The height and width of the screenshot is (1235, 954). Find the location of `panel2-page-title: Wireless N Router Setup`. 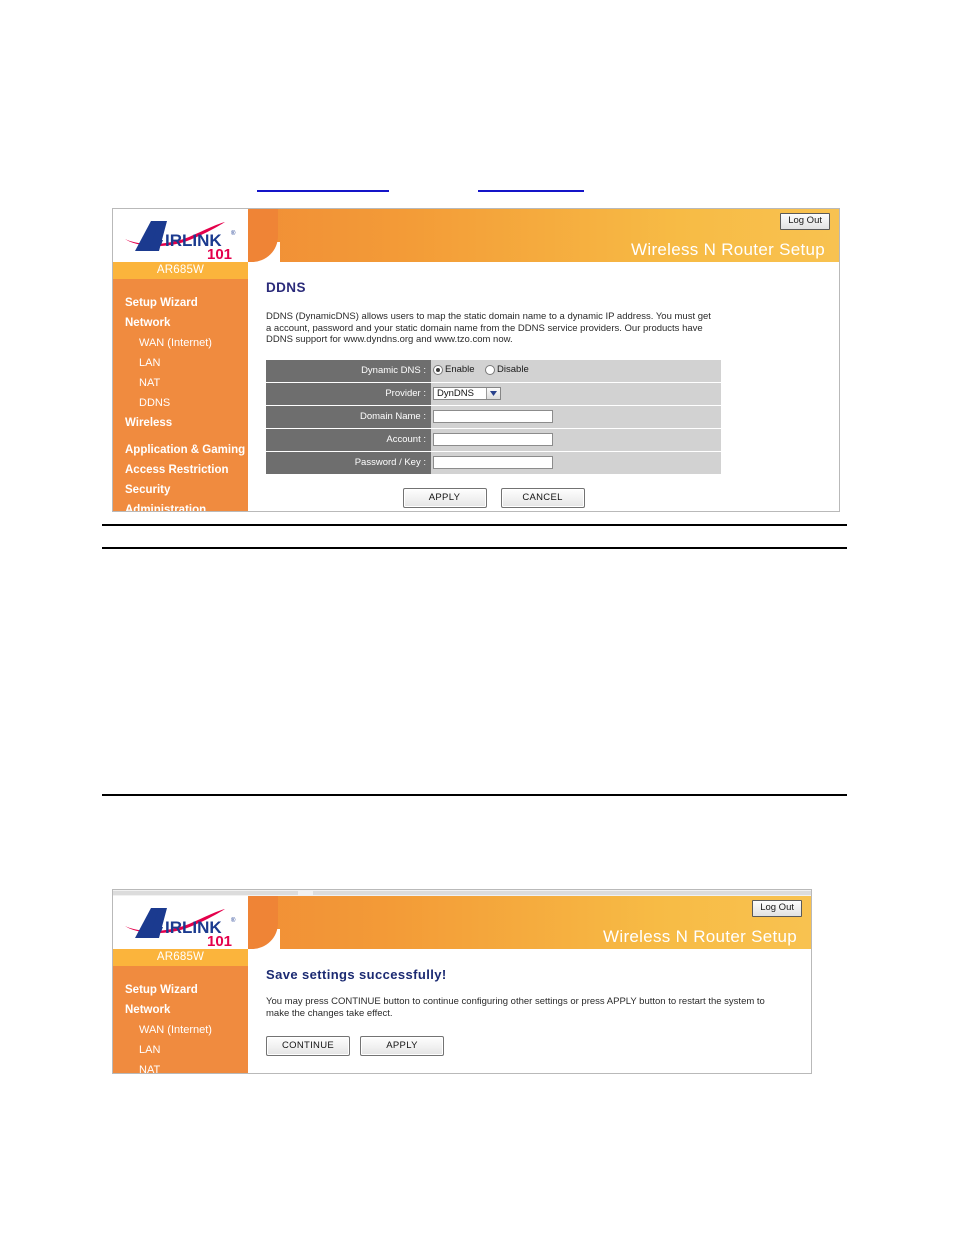

panel2-page-title: Wireless N Router Setup is located at coordinates (700, 936).